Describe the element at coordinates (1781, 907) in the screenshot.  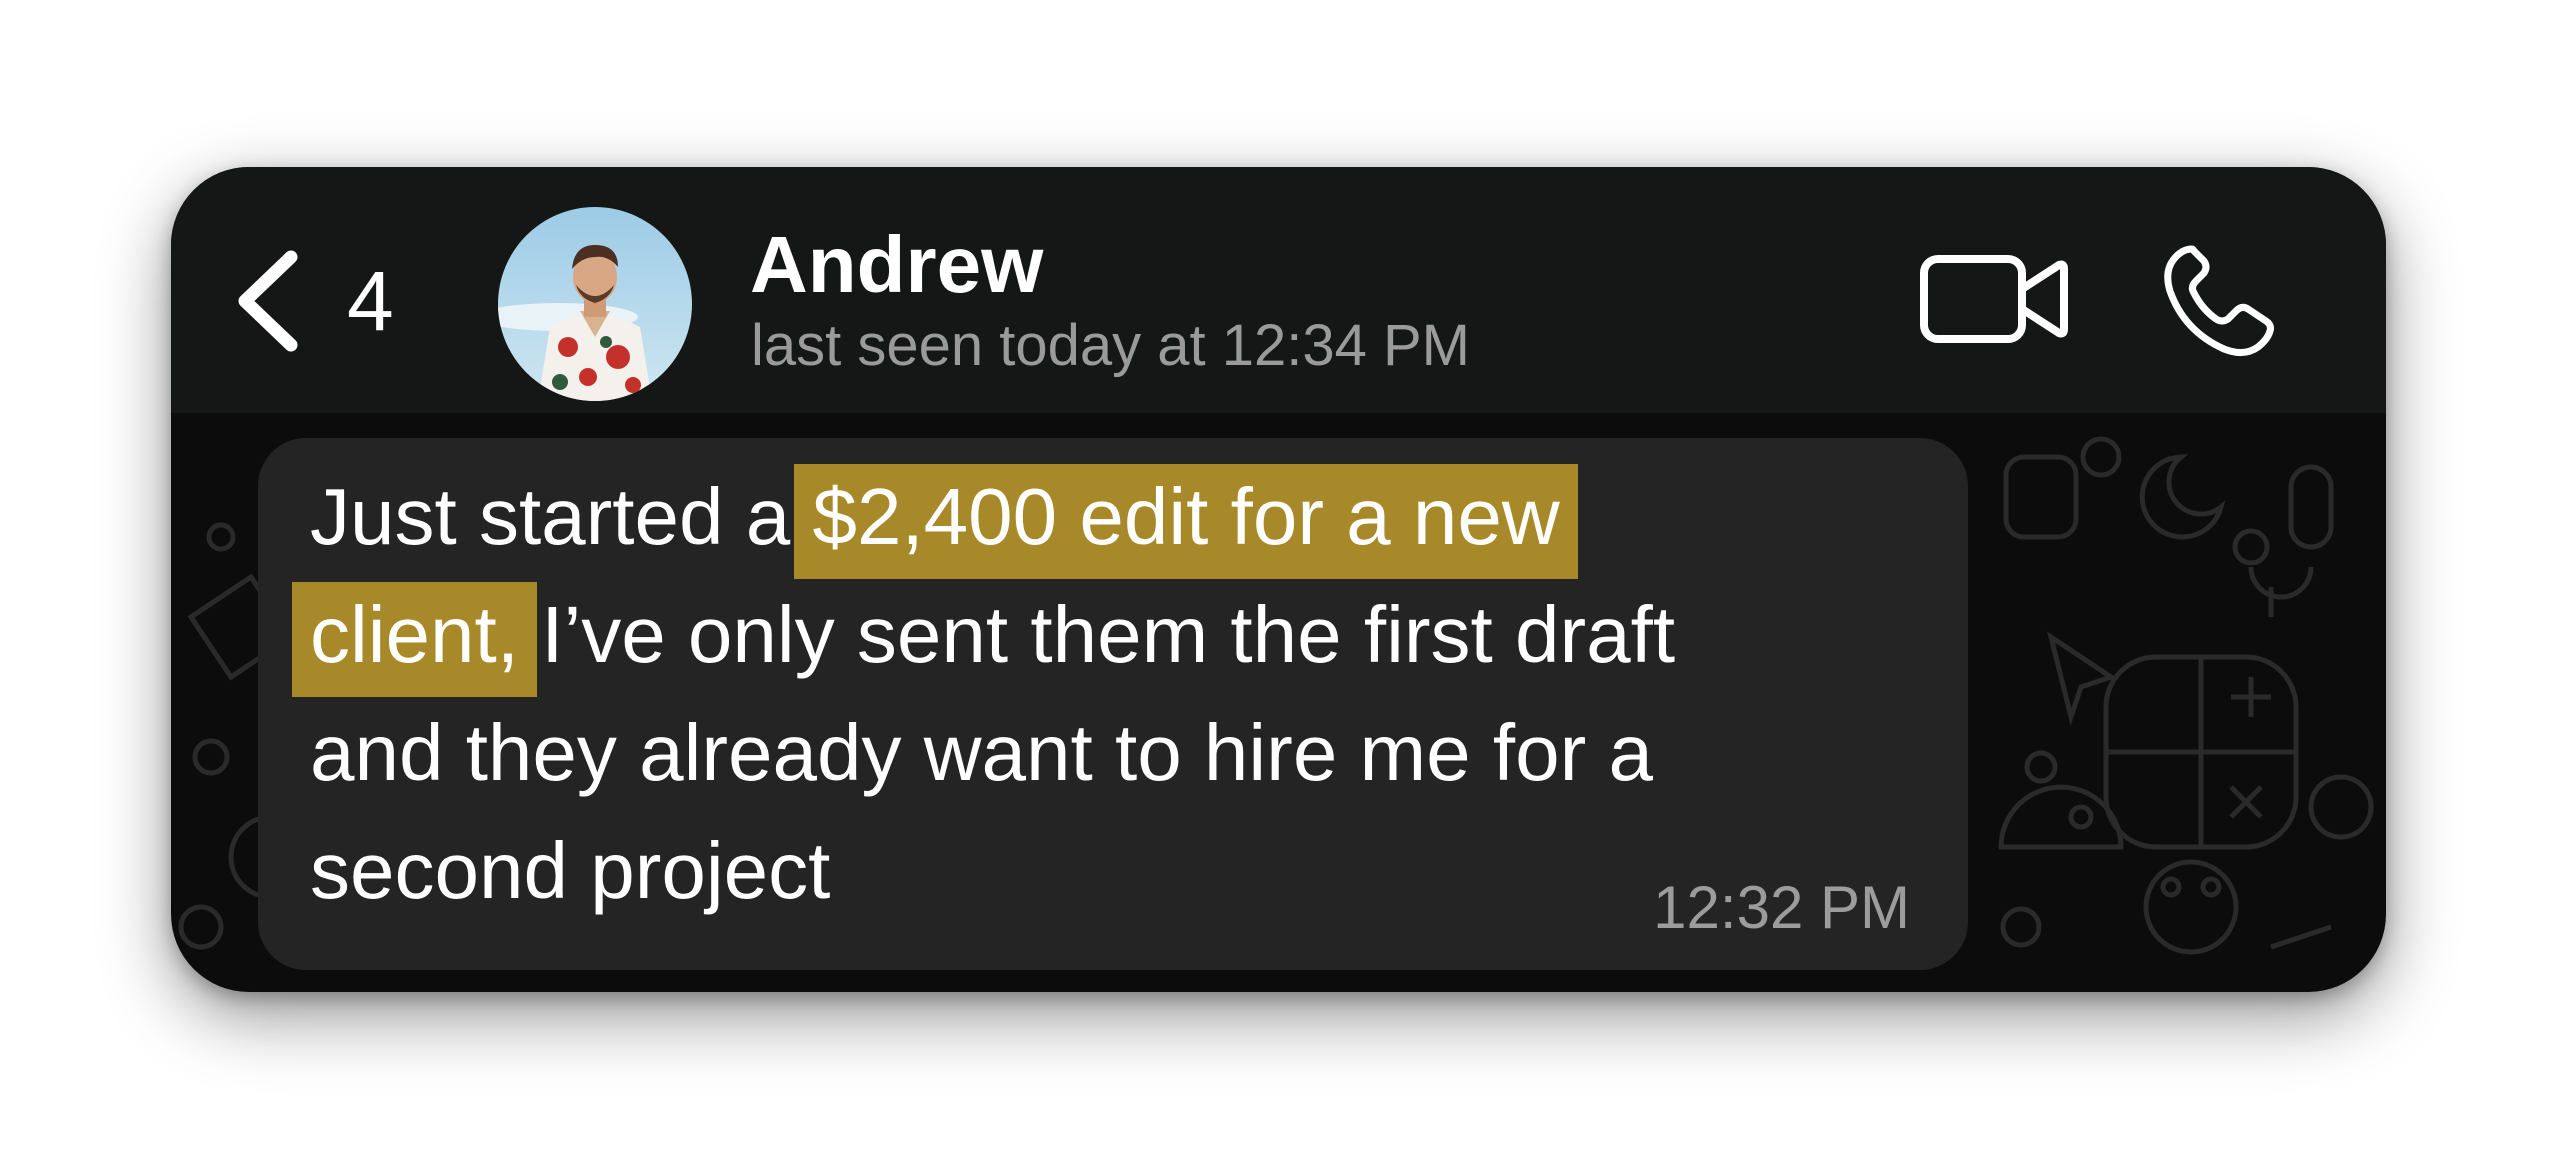
I see `message-timestamp: 12:32 PM` at that location.